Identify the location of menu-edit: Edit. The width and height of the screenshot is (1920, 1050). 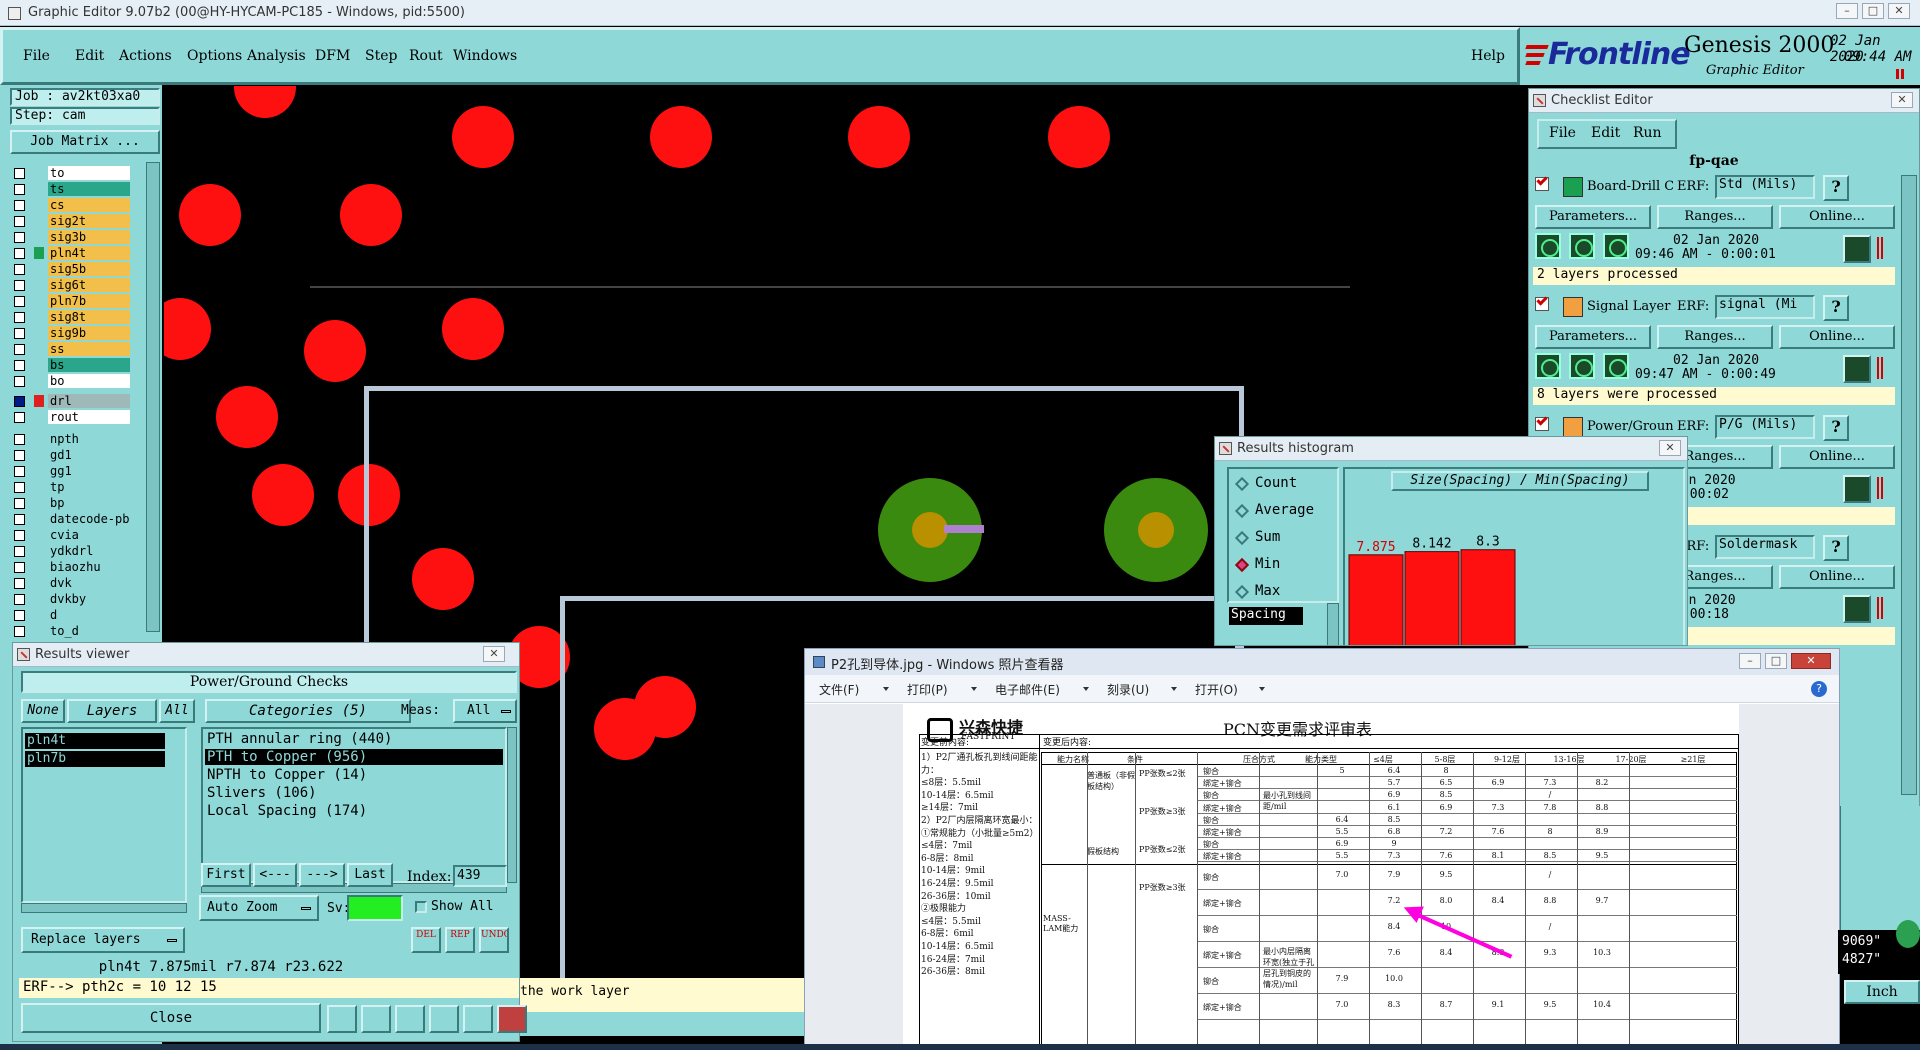
(89, 56).